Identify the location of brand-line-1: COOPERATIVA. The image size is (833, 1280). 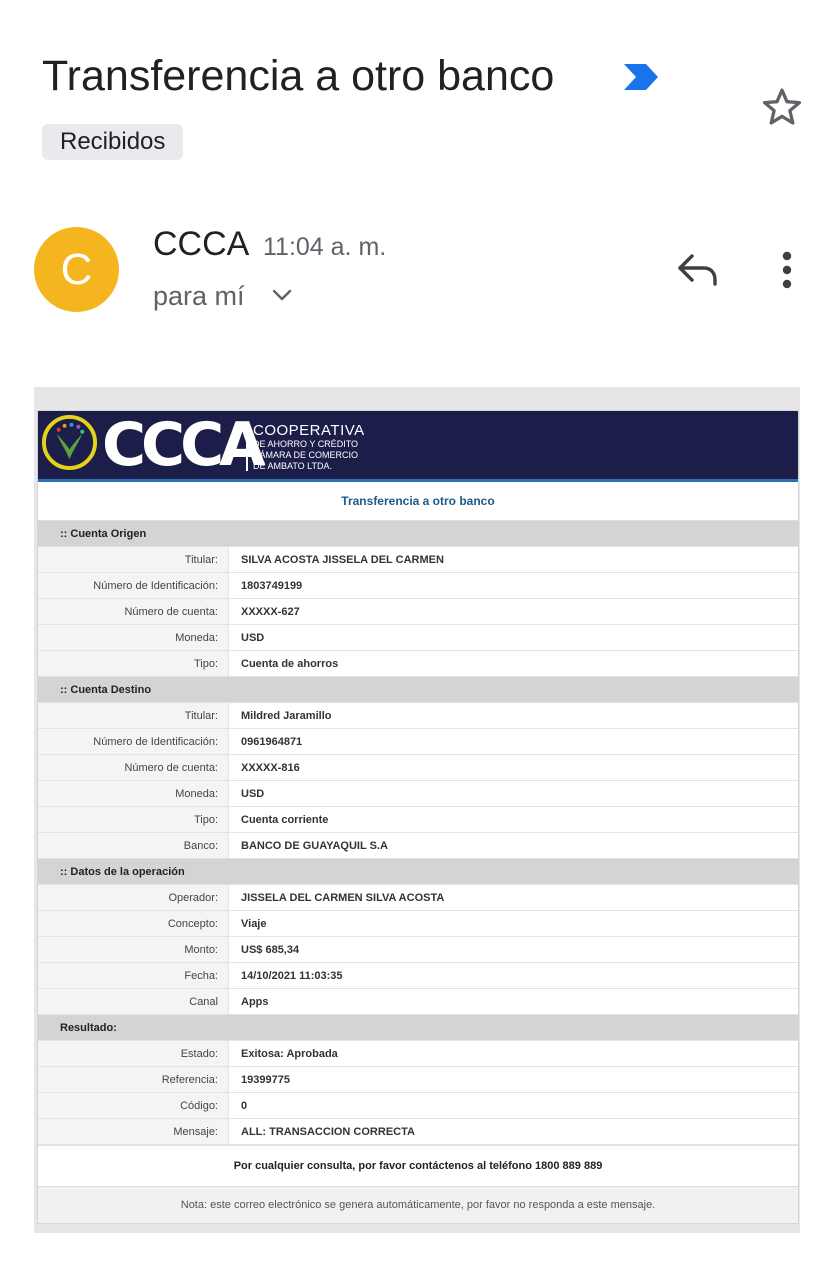
(309, 430).